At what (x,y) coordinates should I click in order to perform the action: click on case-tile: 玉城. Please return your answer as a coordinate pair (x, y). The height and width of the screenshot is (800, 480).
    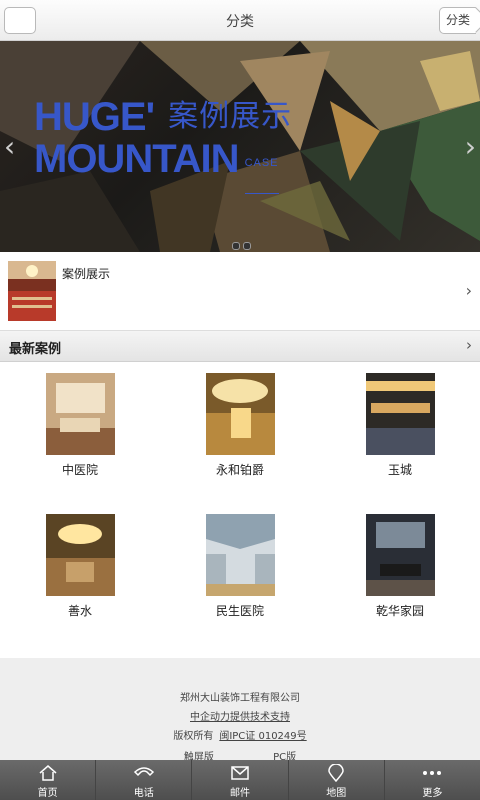
    Looking at the image, I should click on (400, 420).